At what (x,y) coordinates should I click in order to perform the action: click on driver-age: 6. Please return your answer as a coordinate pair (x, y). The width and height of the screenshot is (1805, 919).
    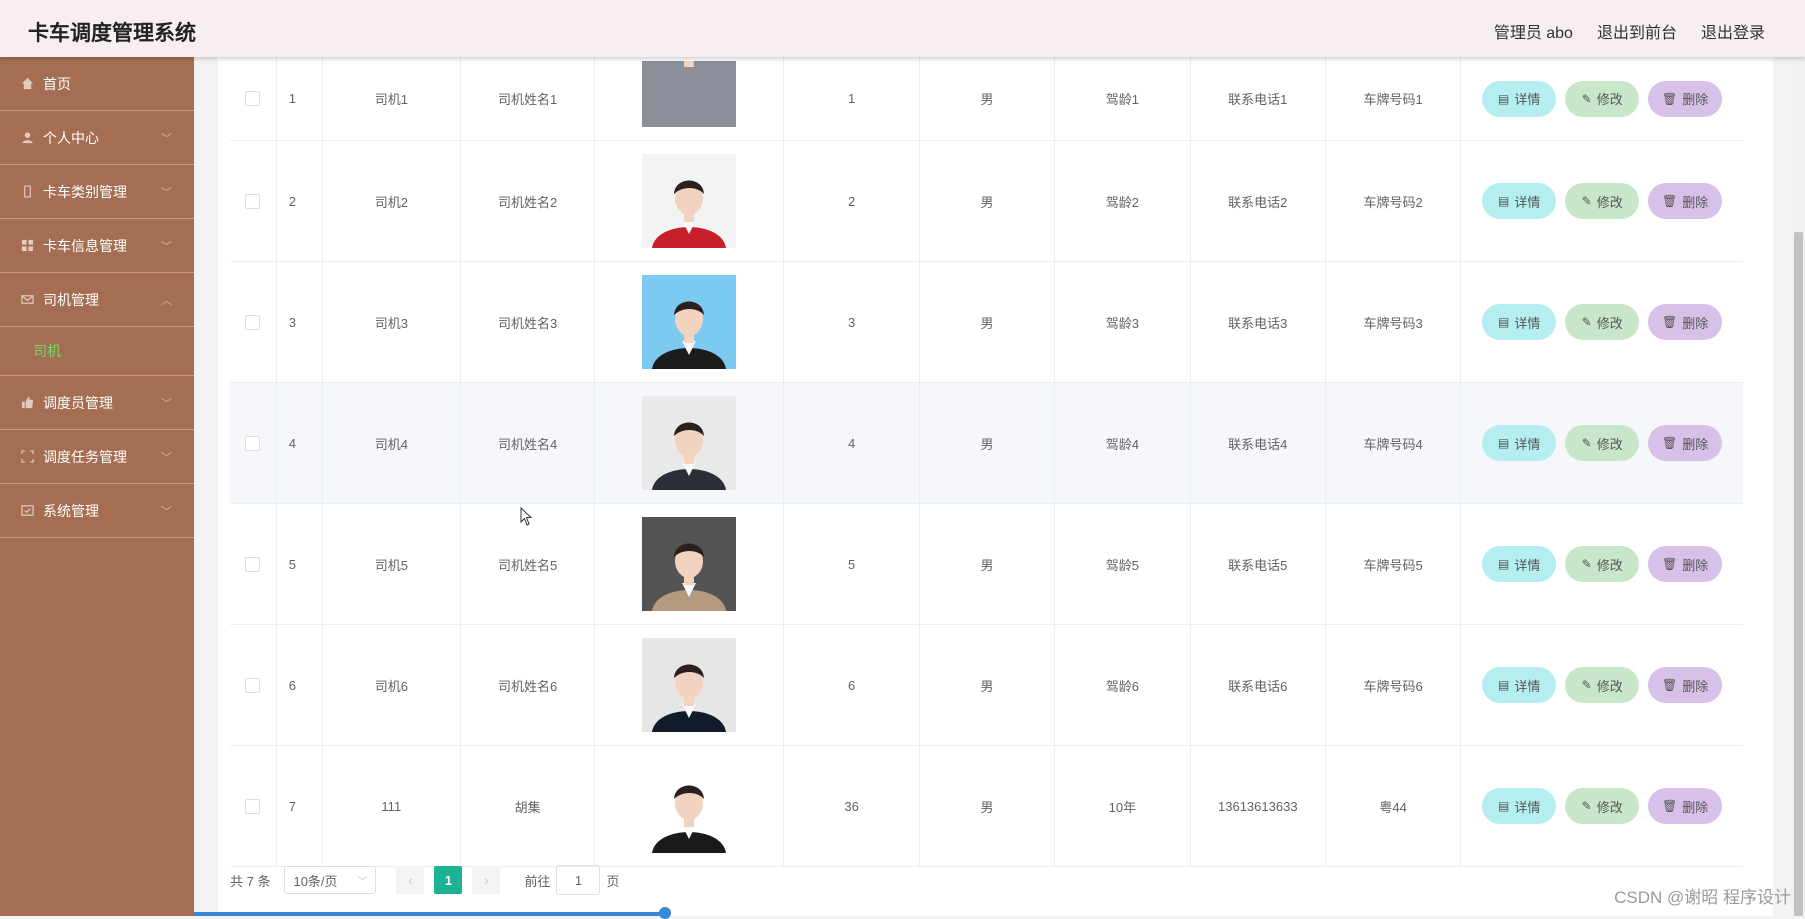
    Looking at the image, I should click on (852, 685).